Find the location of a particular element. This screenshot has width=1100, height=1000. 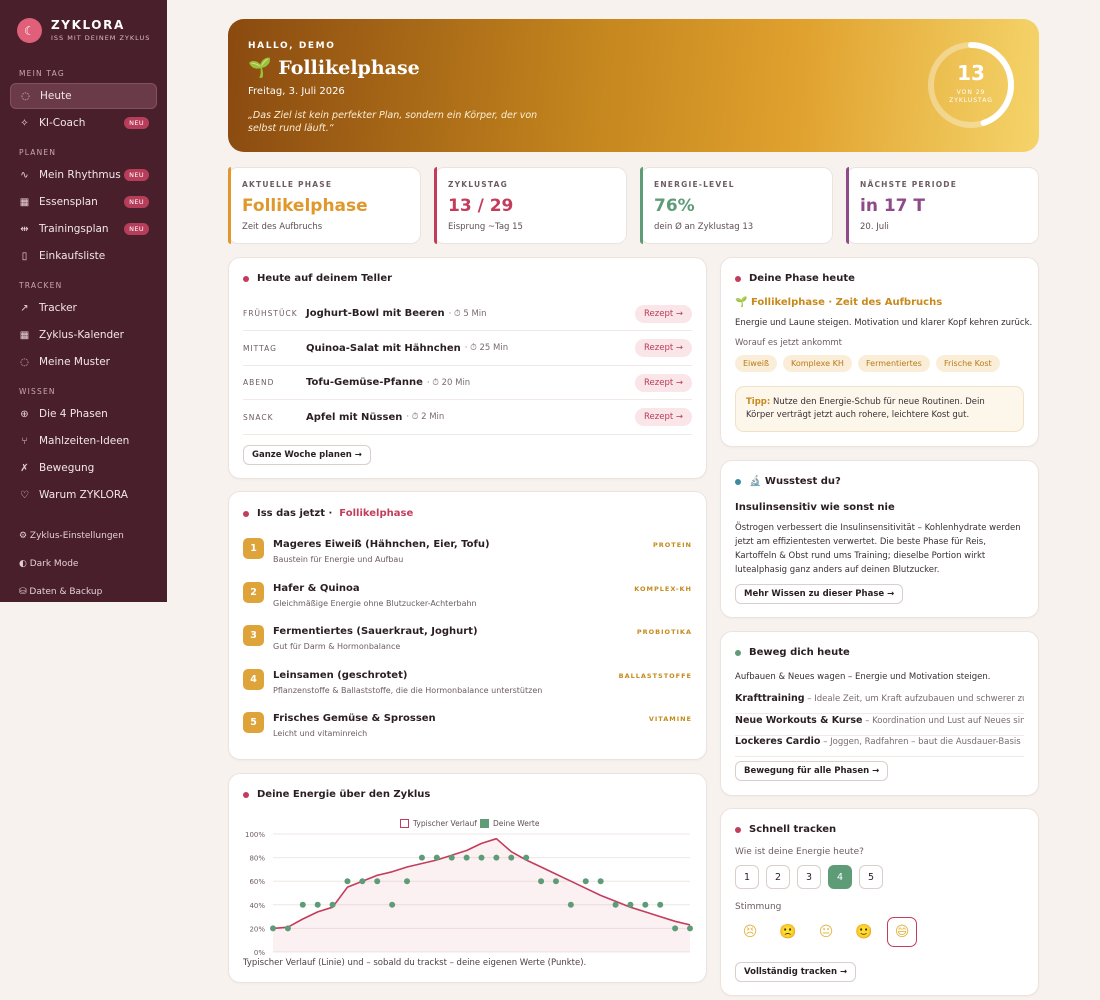

legend-typical: Typischer Verlauf is located at coordinates (438, 823).